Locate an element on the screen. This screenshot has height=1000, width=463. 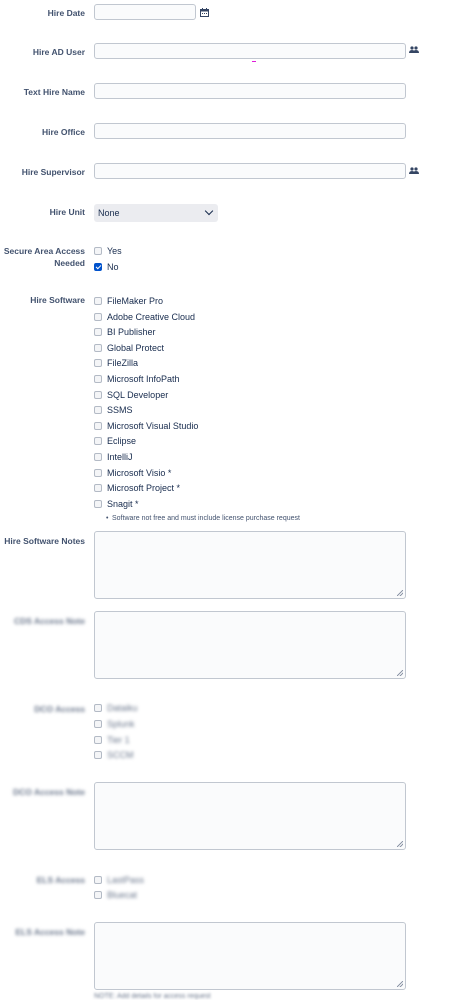
software-option-ssms: SSMS is located at coordinates (113, 409).